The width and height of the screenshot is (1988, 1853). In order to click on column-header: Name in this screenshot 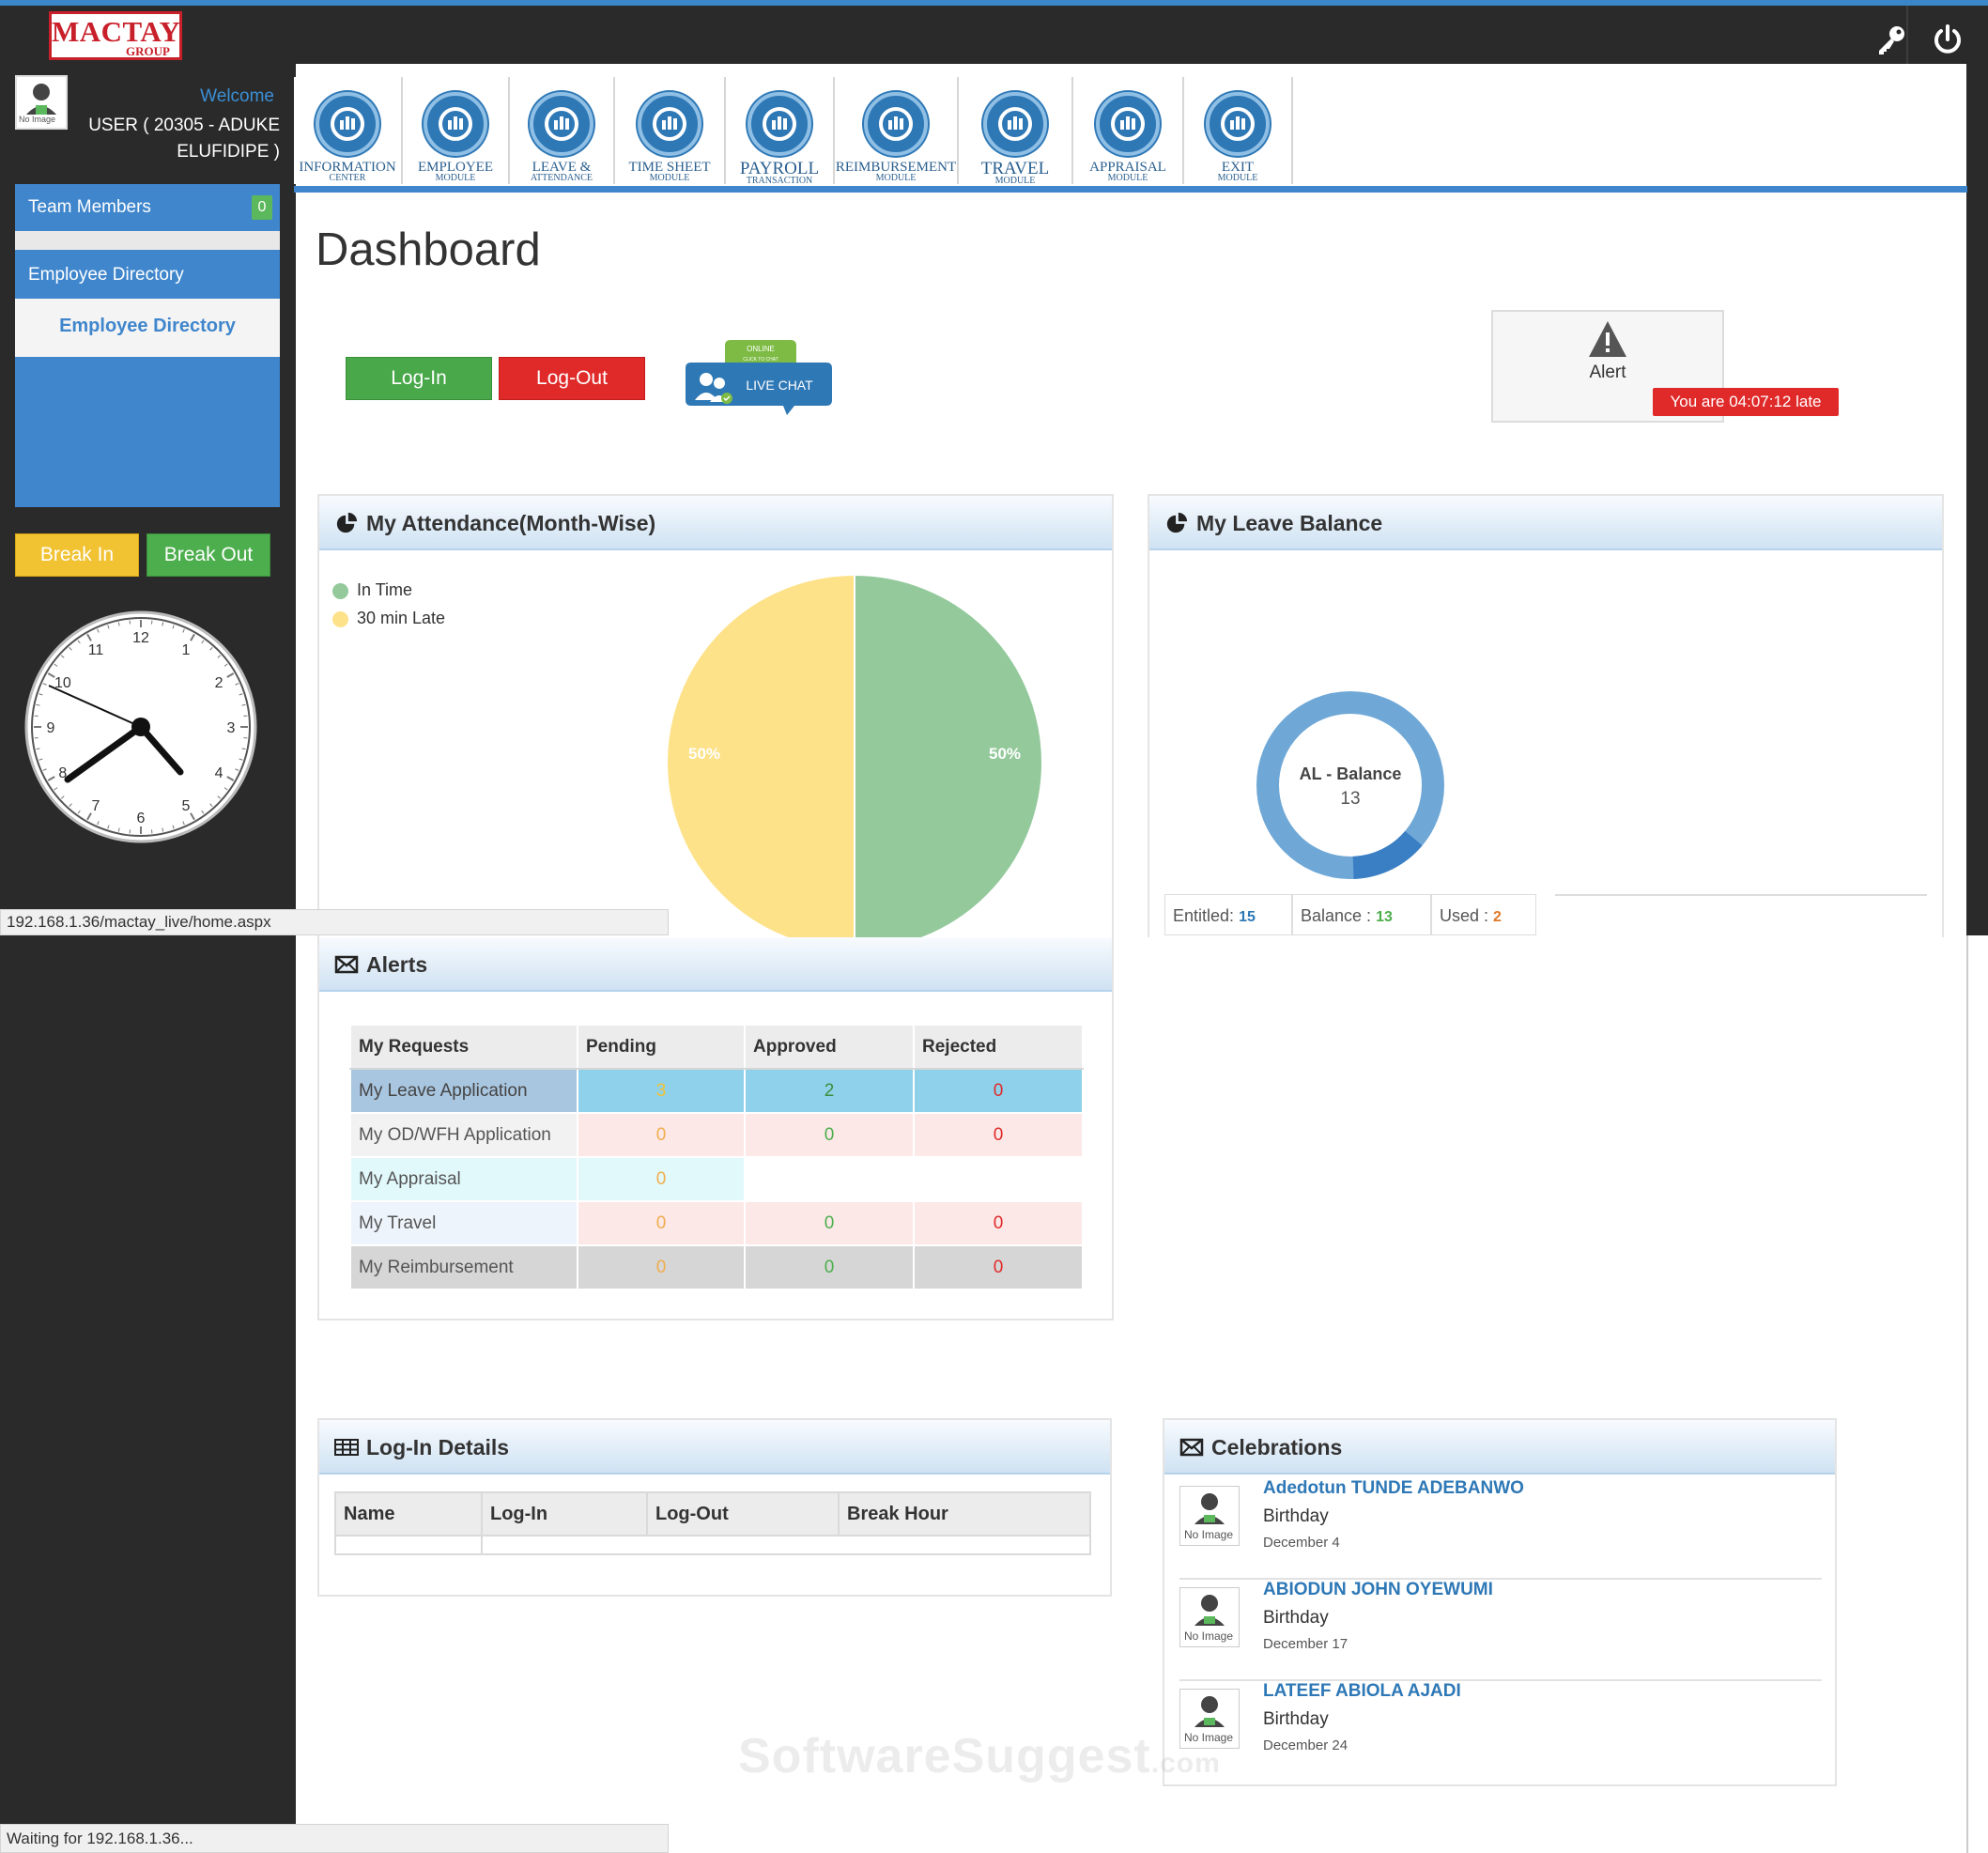, I will do `click(408, 1514)`.